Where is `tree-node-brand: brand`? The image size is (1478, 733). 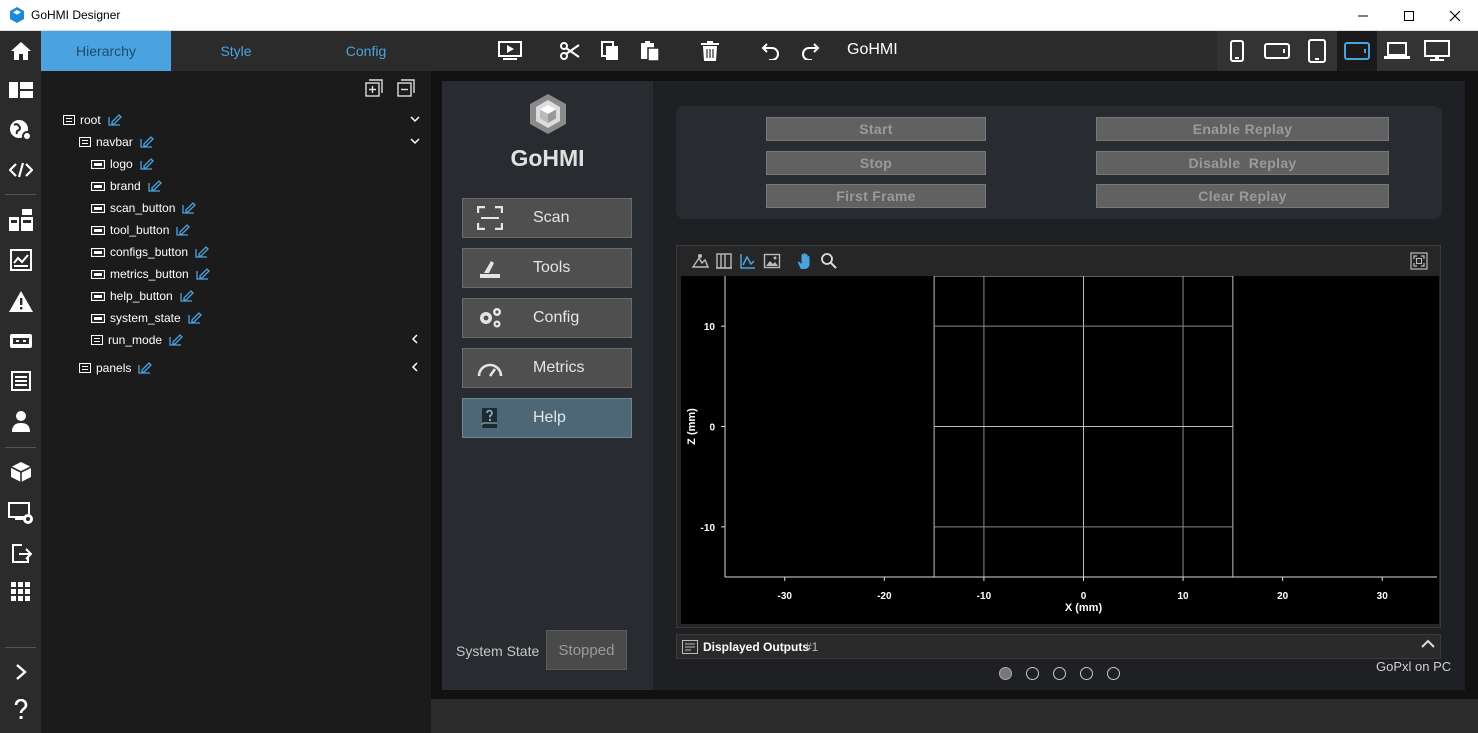
tree-node-brand: brand is located at coordinates (236, 186).